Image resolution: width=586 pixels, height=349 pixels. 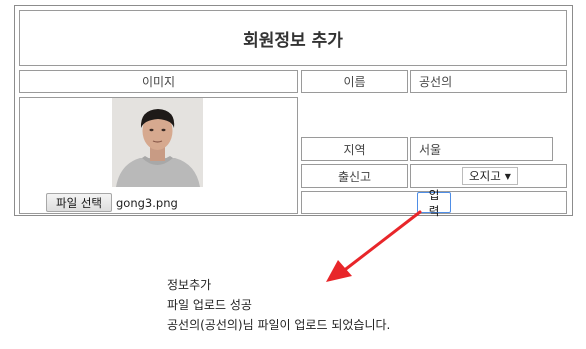 I want to click on profile-photo, so click(x=157, y=142).